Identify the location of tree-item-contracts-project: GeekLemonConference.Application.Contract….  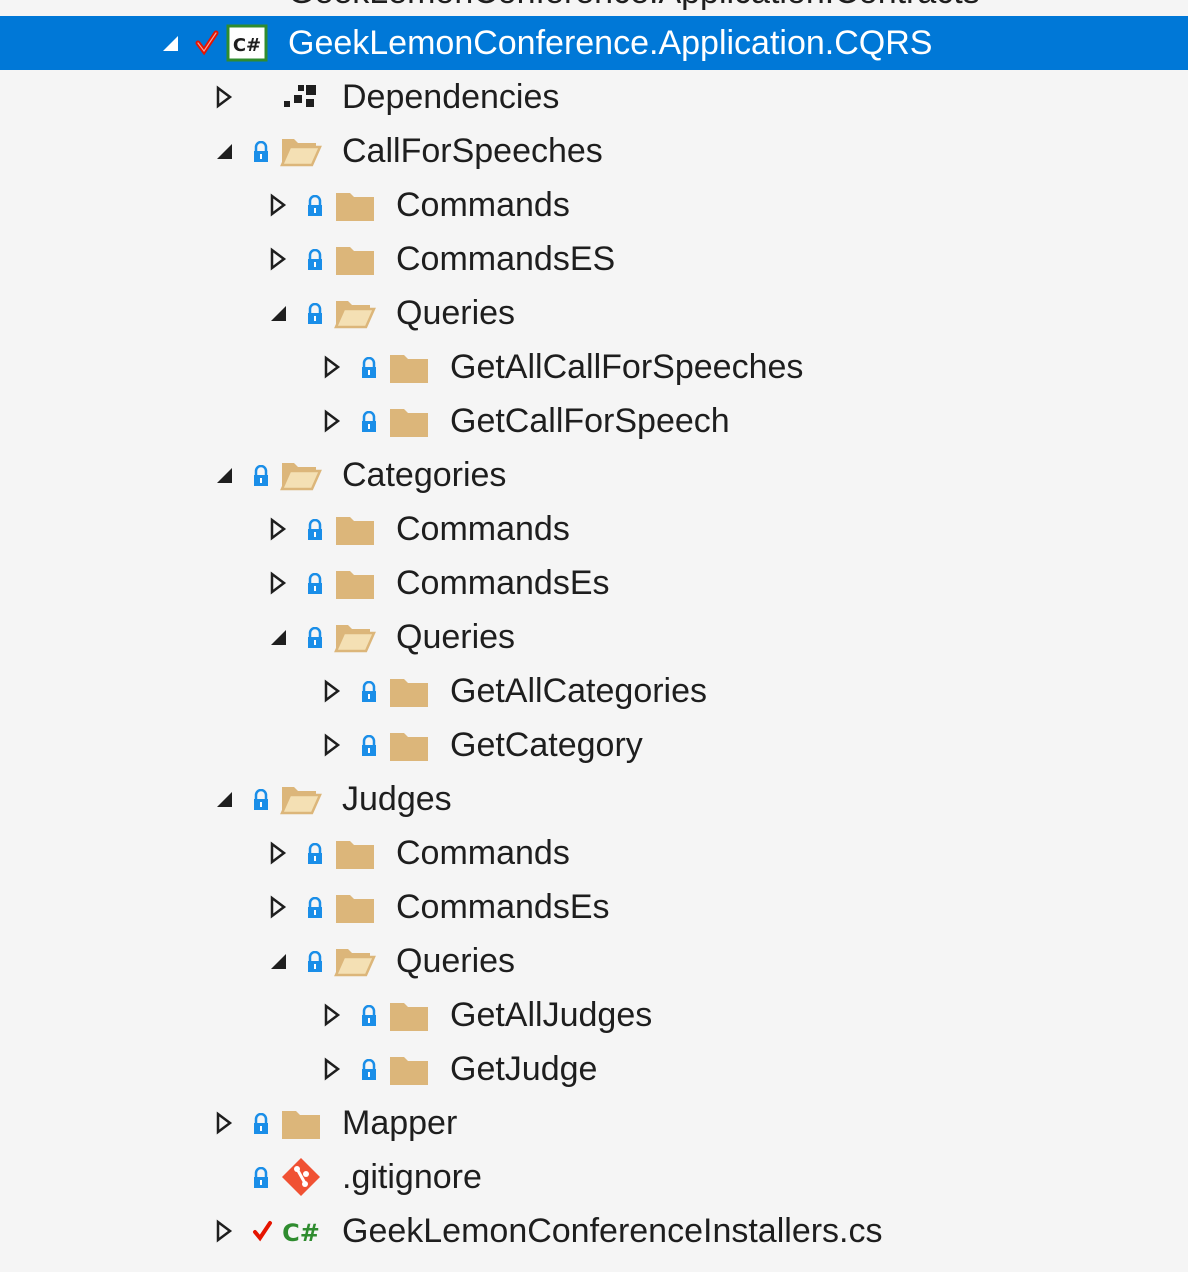
(594, 7).